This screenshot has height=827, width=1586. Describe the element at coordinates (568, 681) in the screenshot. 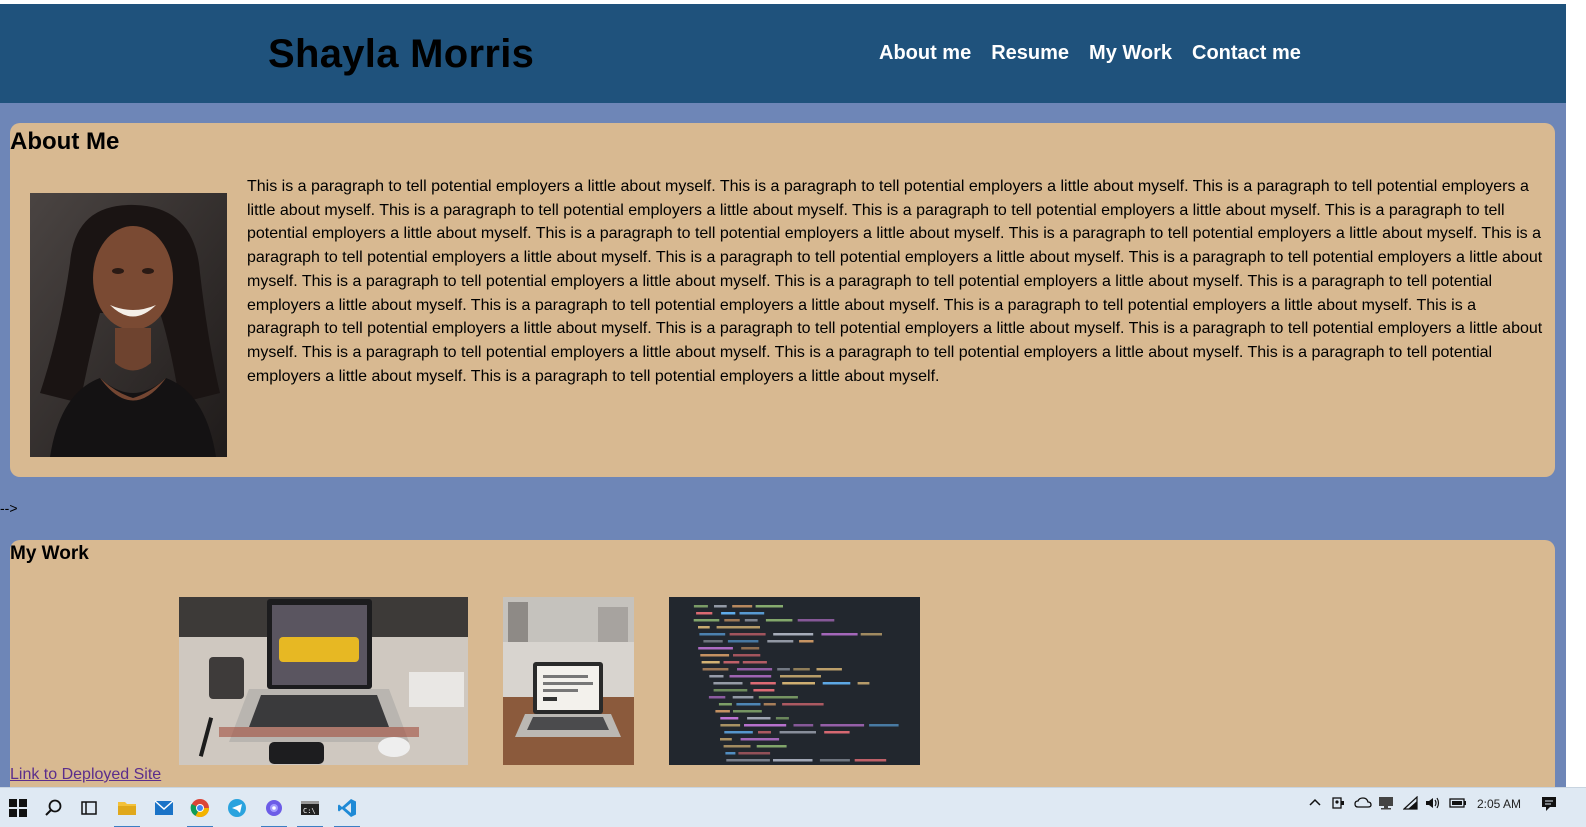

I see `project-thumbnail-laptop-cafe` at that location.